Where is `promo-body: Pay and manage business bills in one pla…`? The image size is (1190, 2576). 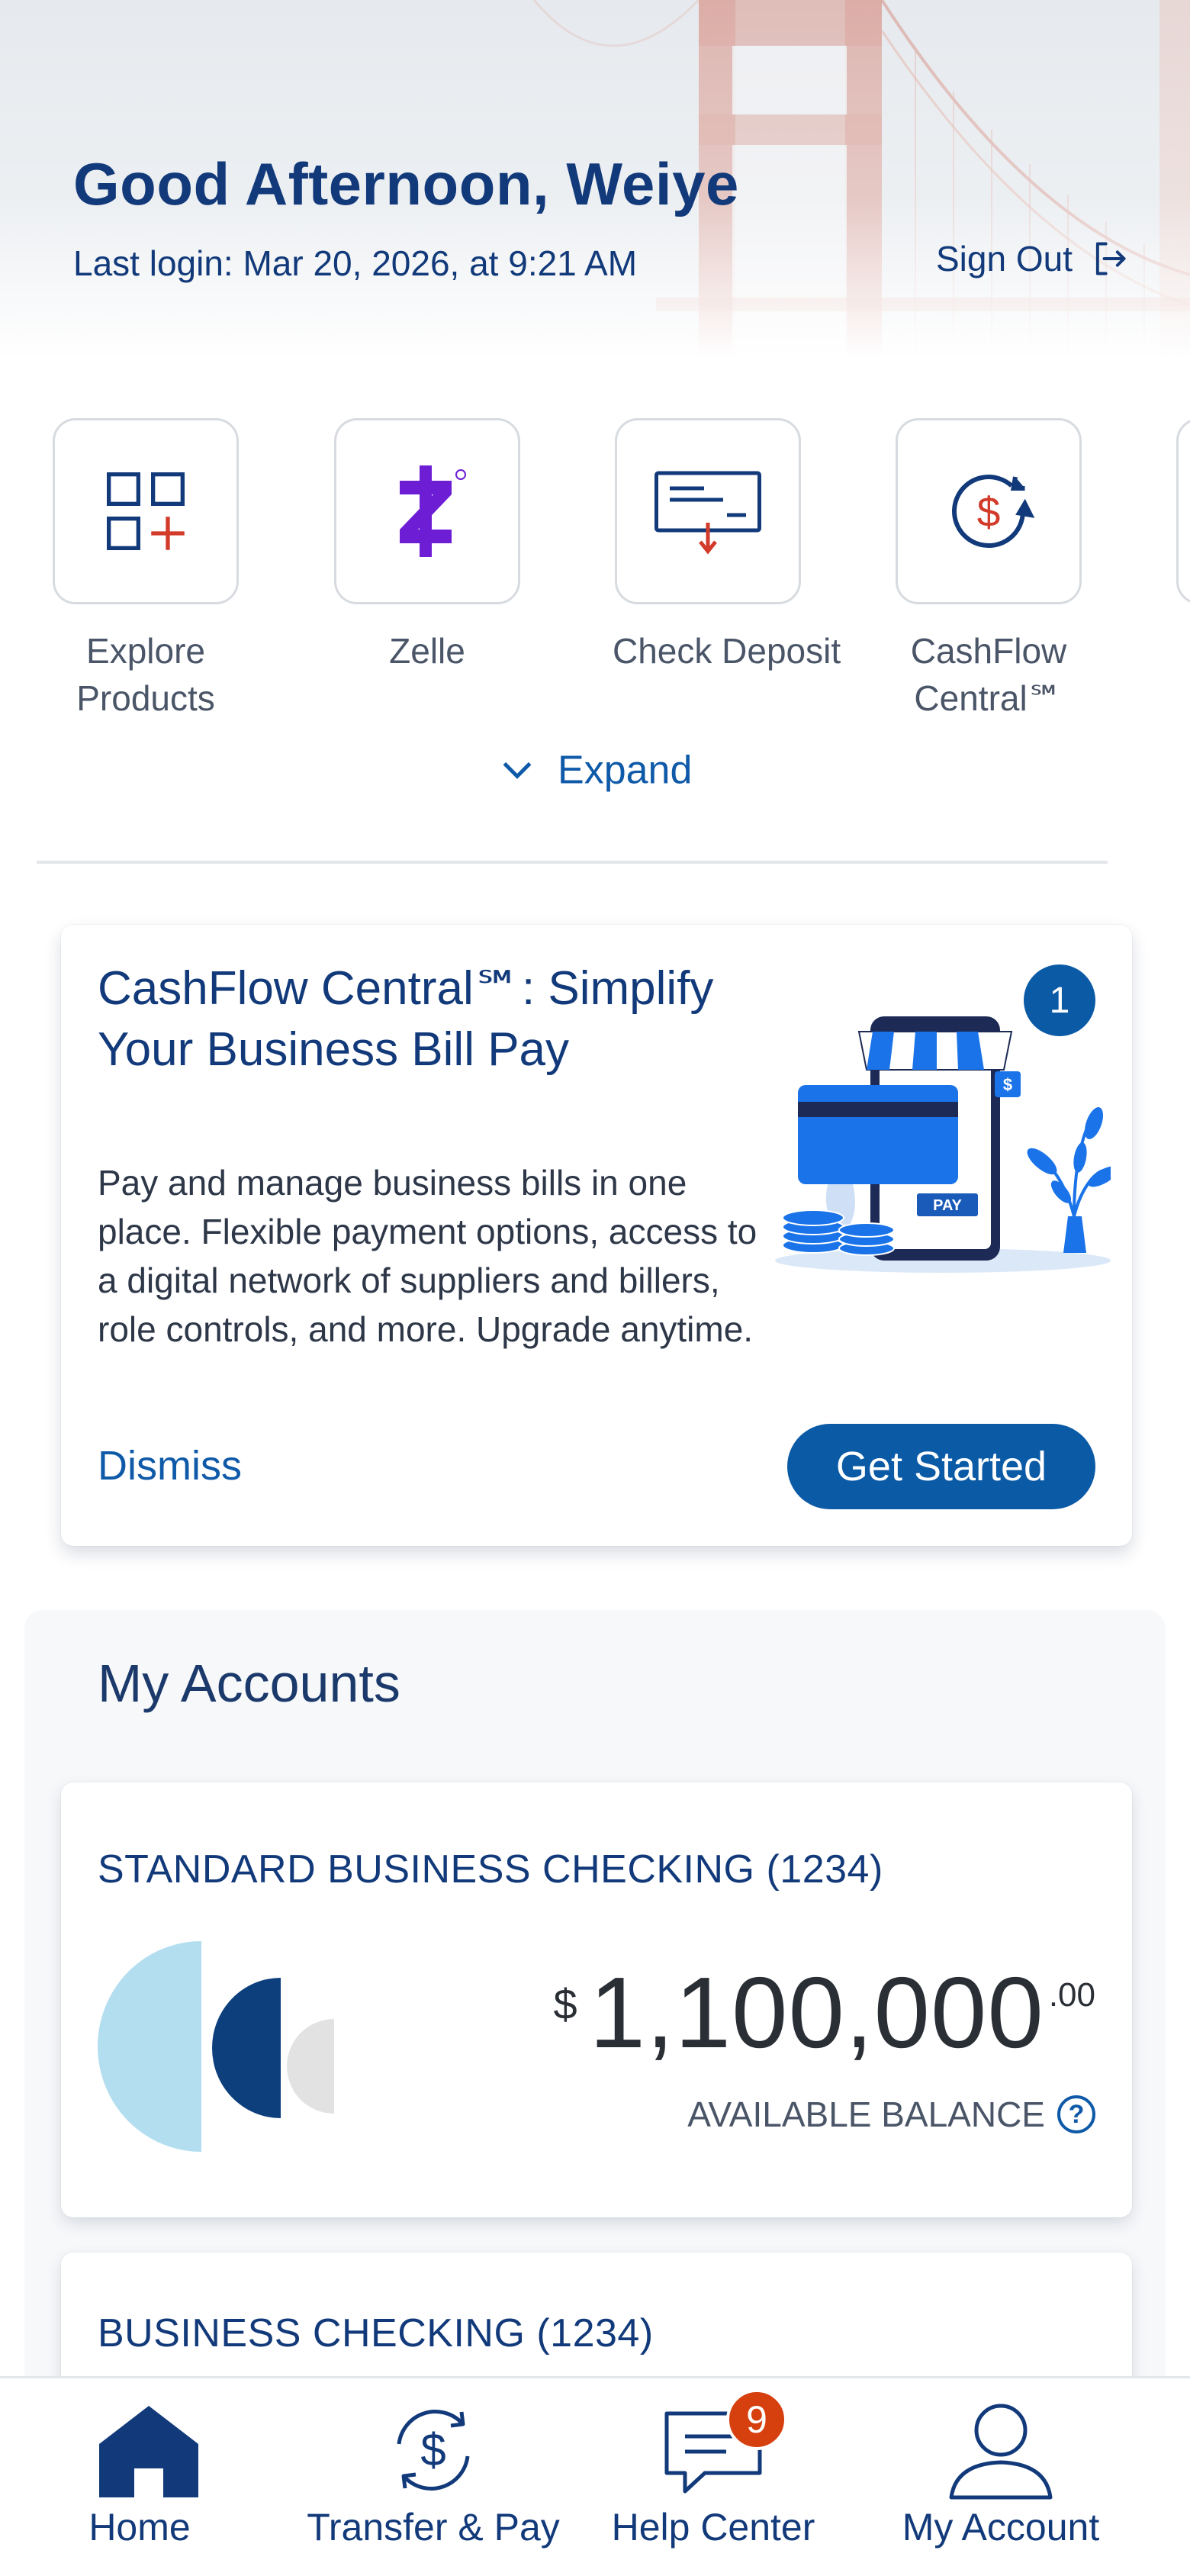
promo-body: Pay and manage business bills in one pla… is located at coordinates (427, 1256).